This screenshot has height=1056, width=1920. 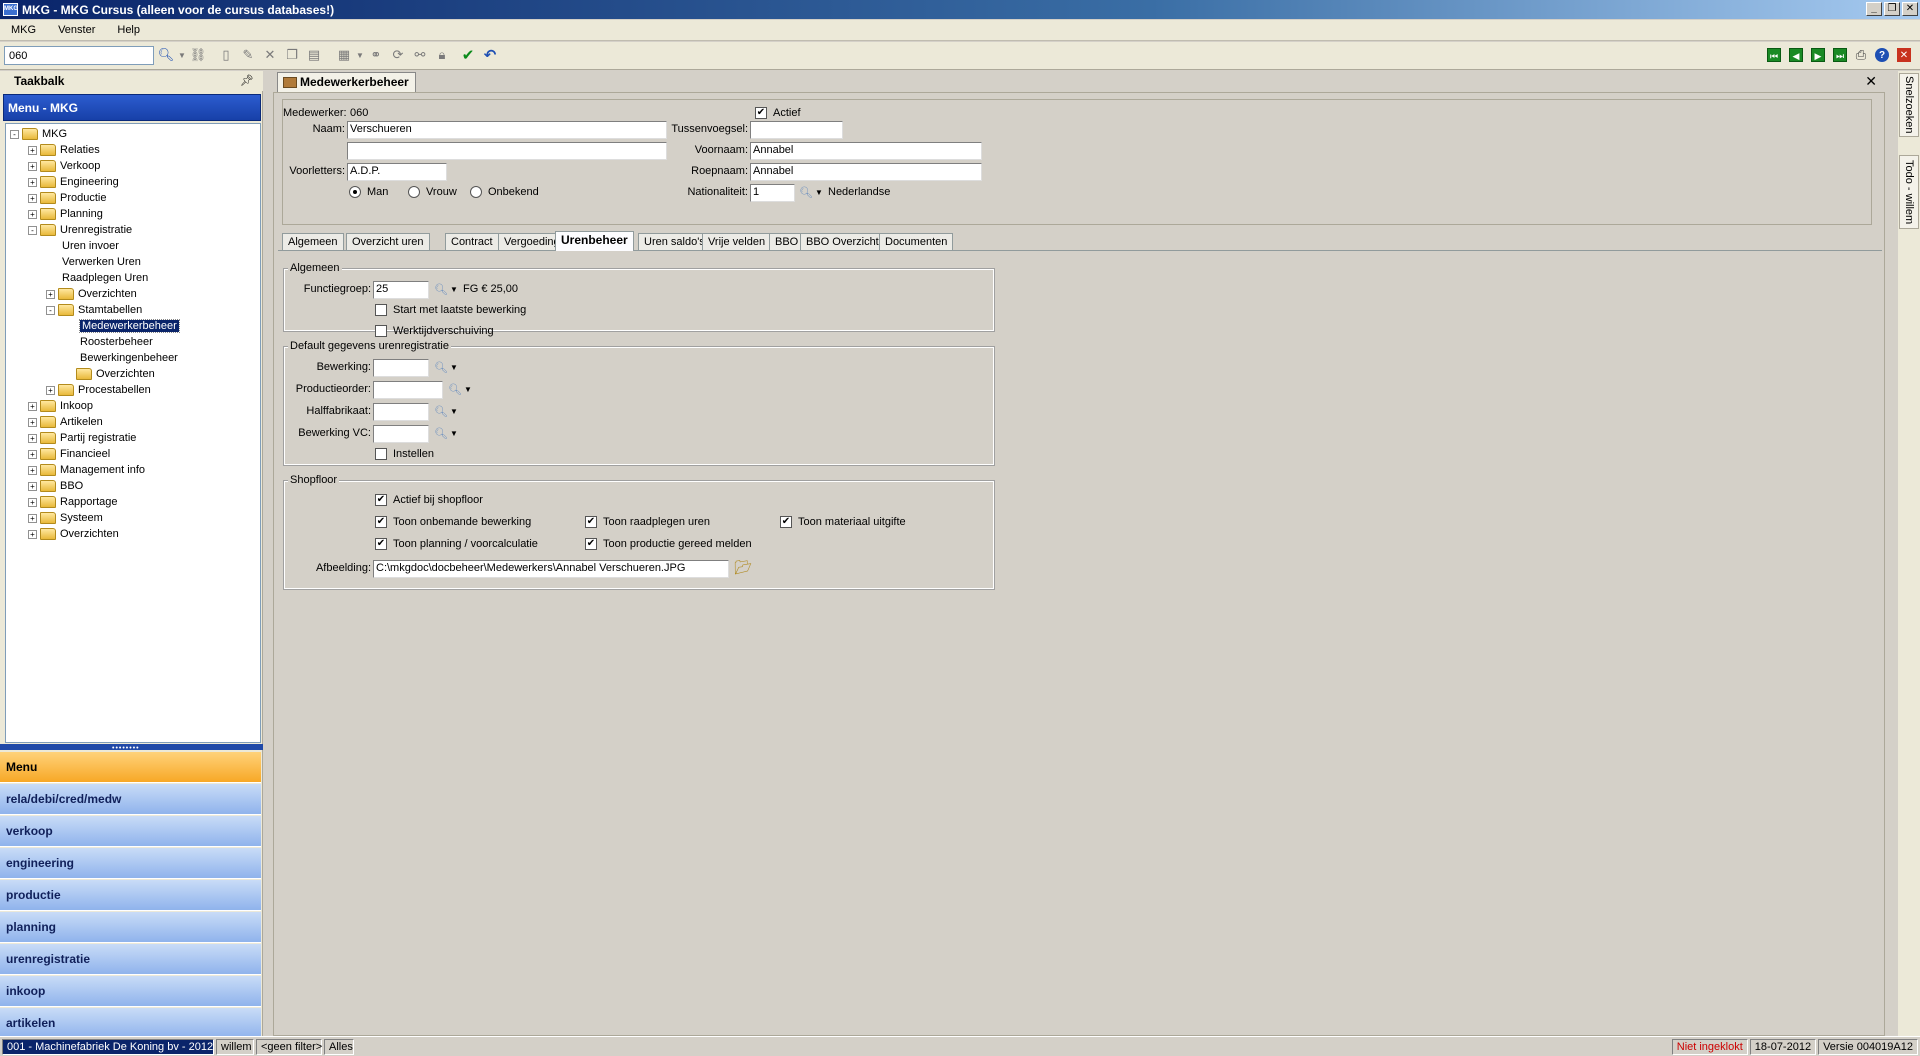 I want to click on tree-item: + Systeem, so click(x=65, y=518).